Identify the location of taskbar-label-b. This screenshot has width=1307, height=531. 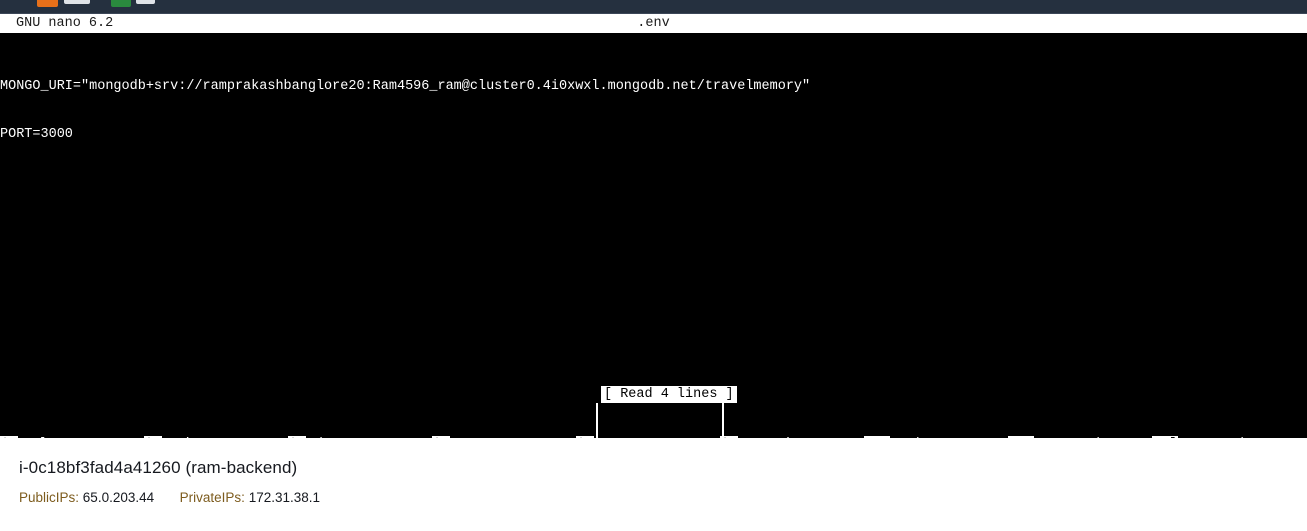
(145, 2).